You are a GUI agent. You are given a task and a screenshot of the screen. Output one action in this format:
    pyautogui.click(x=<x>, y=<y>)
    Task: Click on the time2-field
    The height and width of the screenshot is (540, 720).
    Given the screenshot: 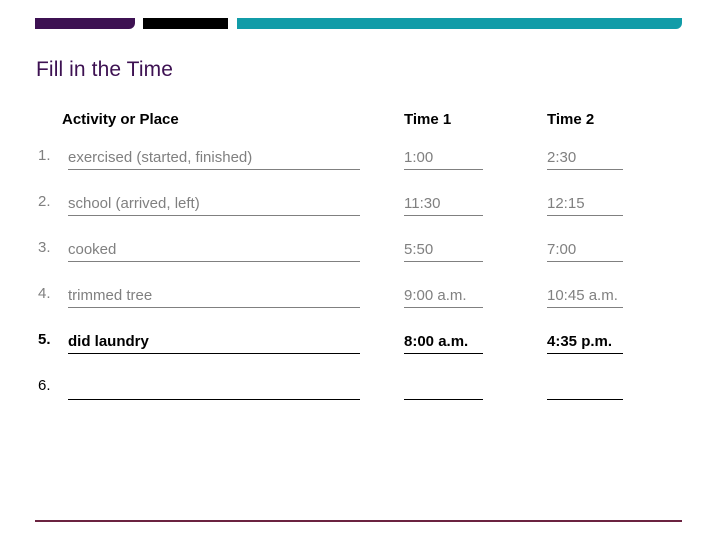 What is the action you would take?
    pyautogui.click(x=585, y=388)
    